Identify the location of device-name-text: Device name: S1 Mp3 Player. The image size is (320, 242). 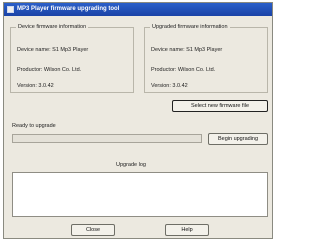
(53, 50).